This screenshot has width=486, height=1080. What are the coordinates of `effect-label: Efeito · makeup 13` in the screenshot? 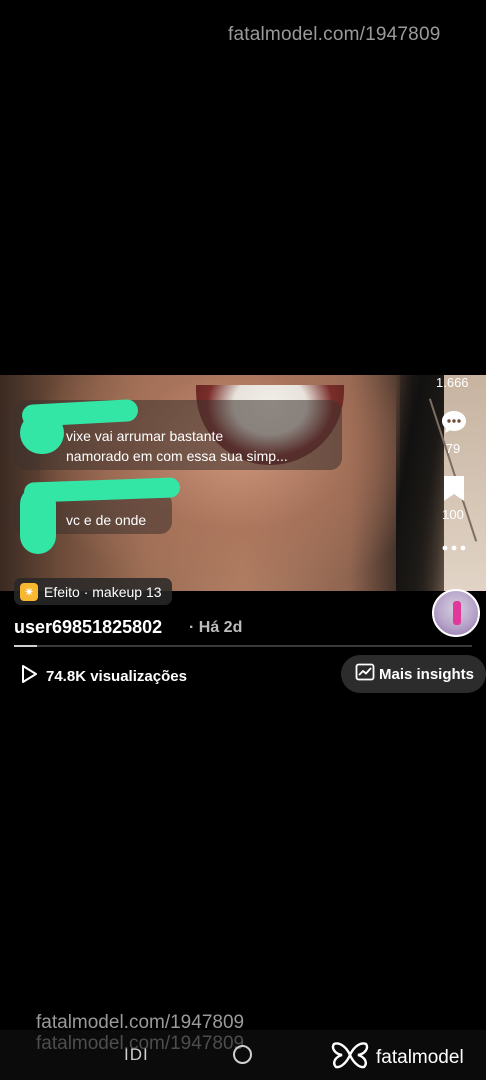 It's located at (103, 591).